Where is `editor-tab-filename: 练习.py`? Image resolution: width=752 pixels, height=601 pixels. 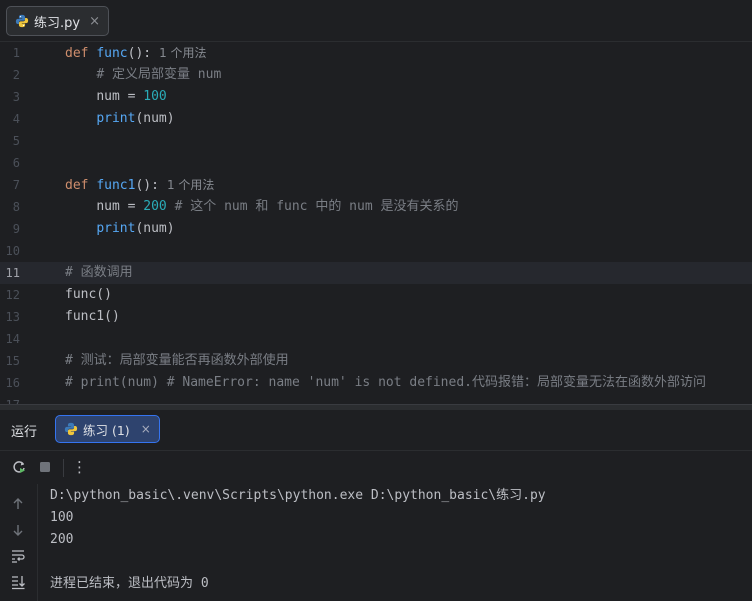 editor-tab-filename: 练习.py is located at coordinates (57, 23).